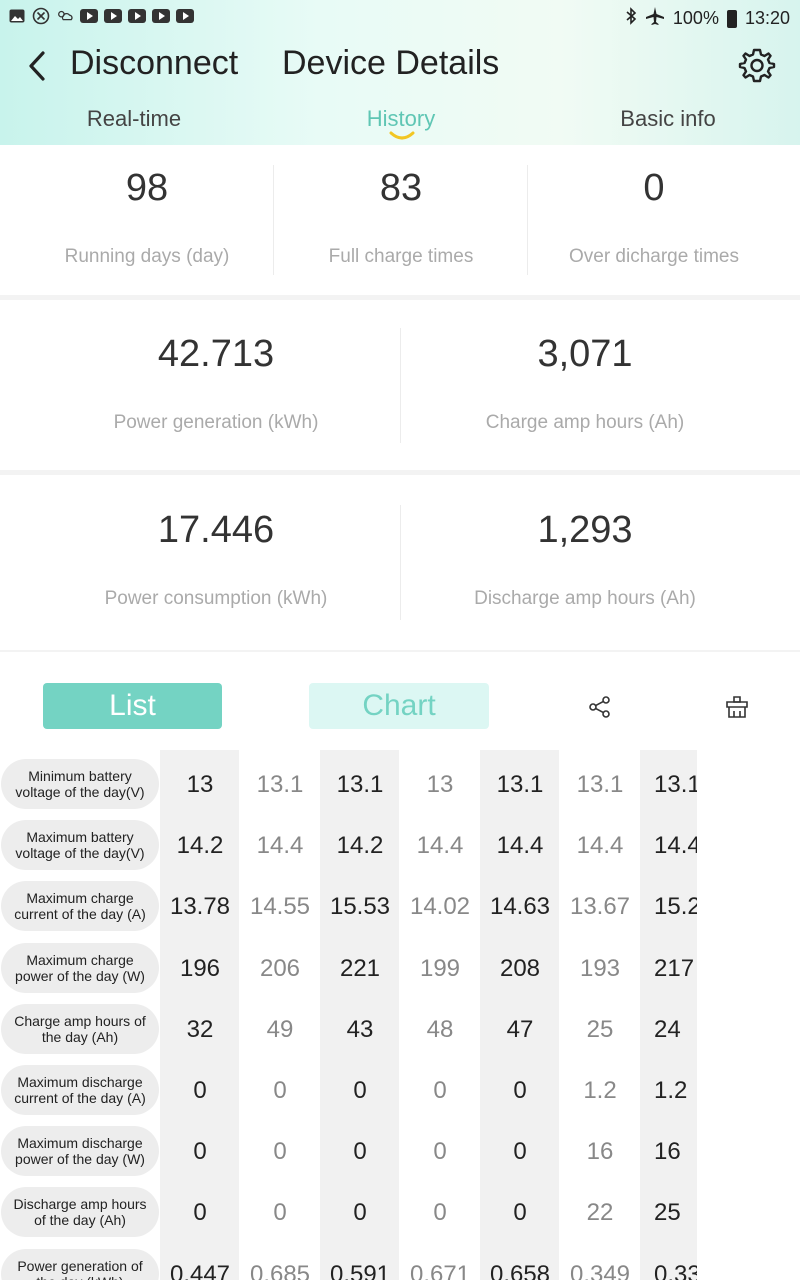  What do you see at coordinates (440, 968) in the screenshot?
I see `table-cell: 199` at bounding box center [440, 968].